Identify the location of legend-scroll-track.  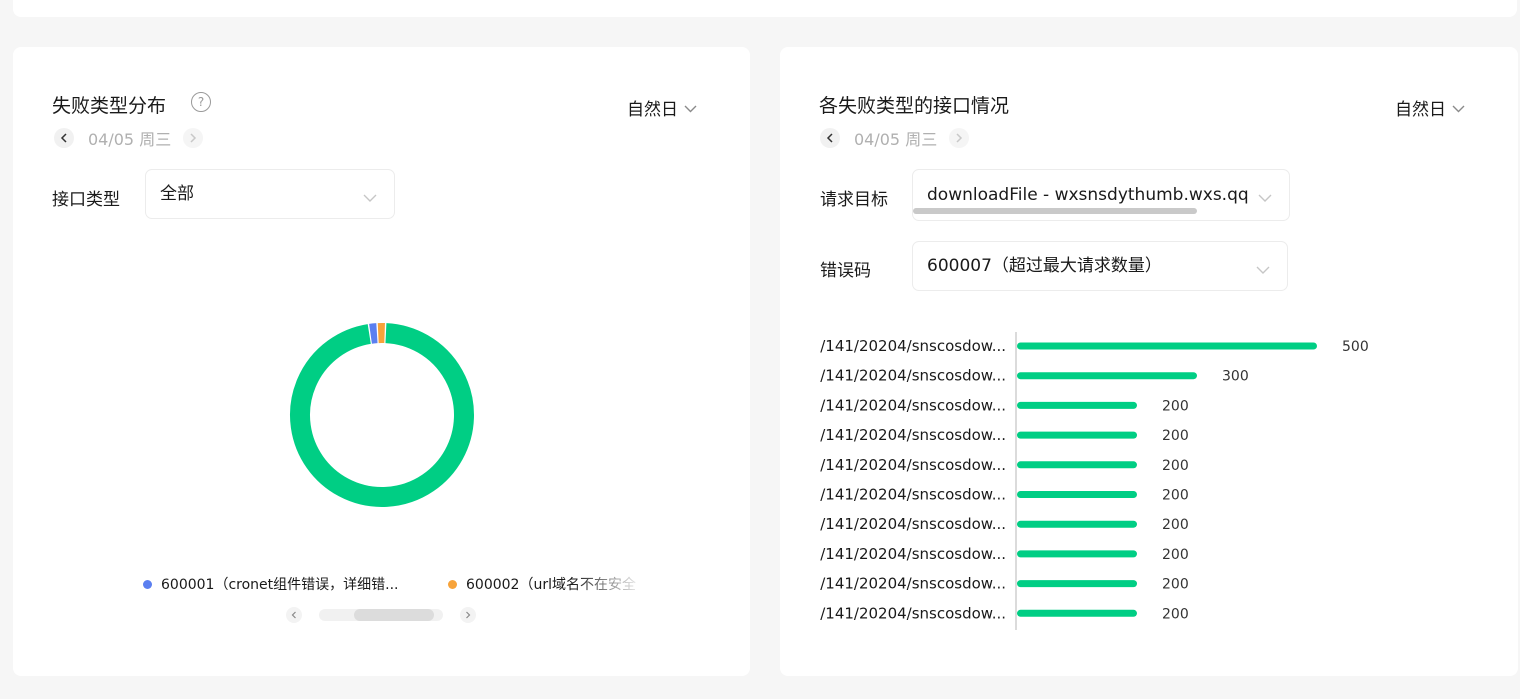
(381, 615).